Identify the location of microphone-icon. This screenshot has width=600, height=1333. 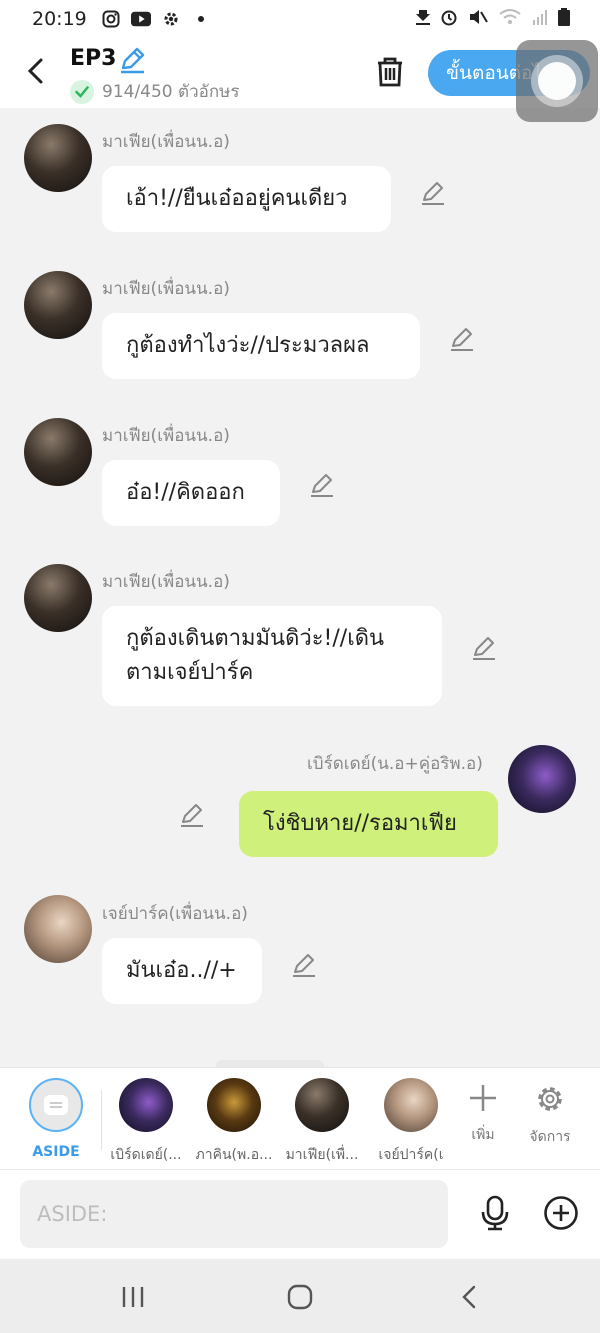
(495, 1213).